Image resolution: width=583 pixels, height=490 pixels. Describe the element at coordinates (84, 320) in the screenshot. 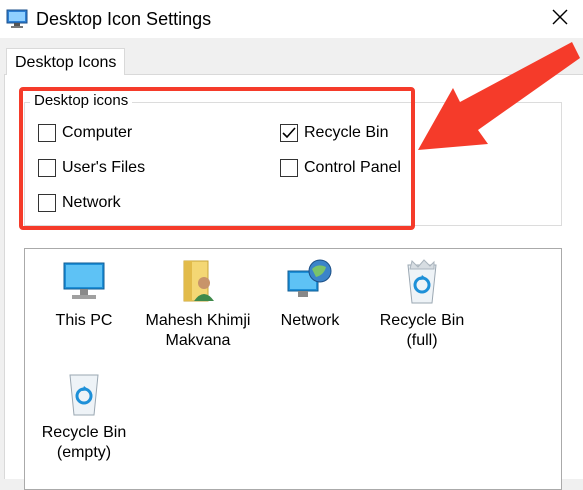

I see `icon-label: This PC` at that location.